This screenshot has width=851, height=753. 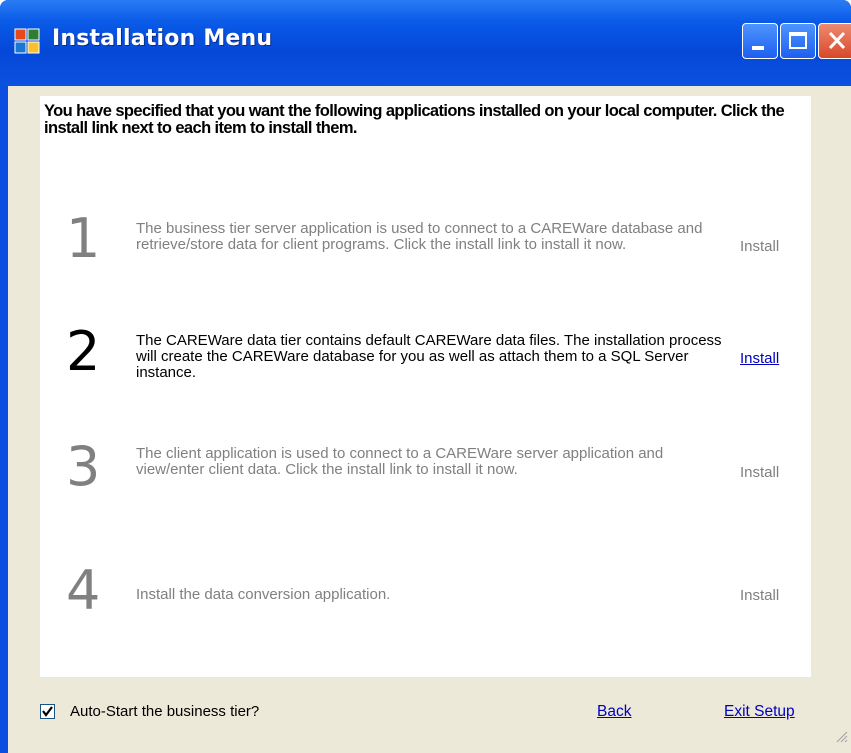 What do you see at coordinates (760, 41) in the screenshot?
I see `minimize-button` at bounding box center [760, 41].